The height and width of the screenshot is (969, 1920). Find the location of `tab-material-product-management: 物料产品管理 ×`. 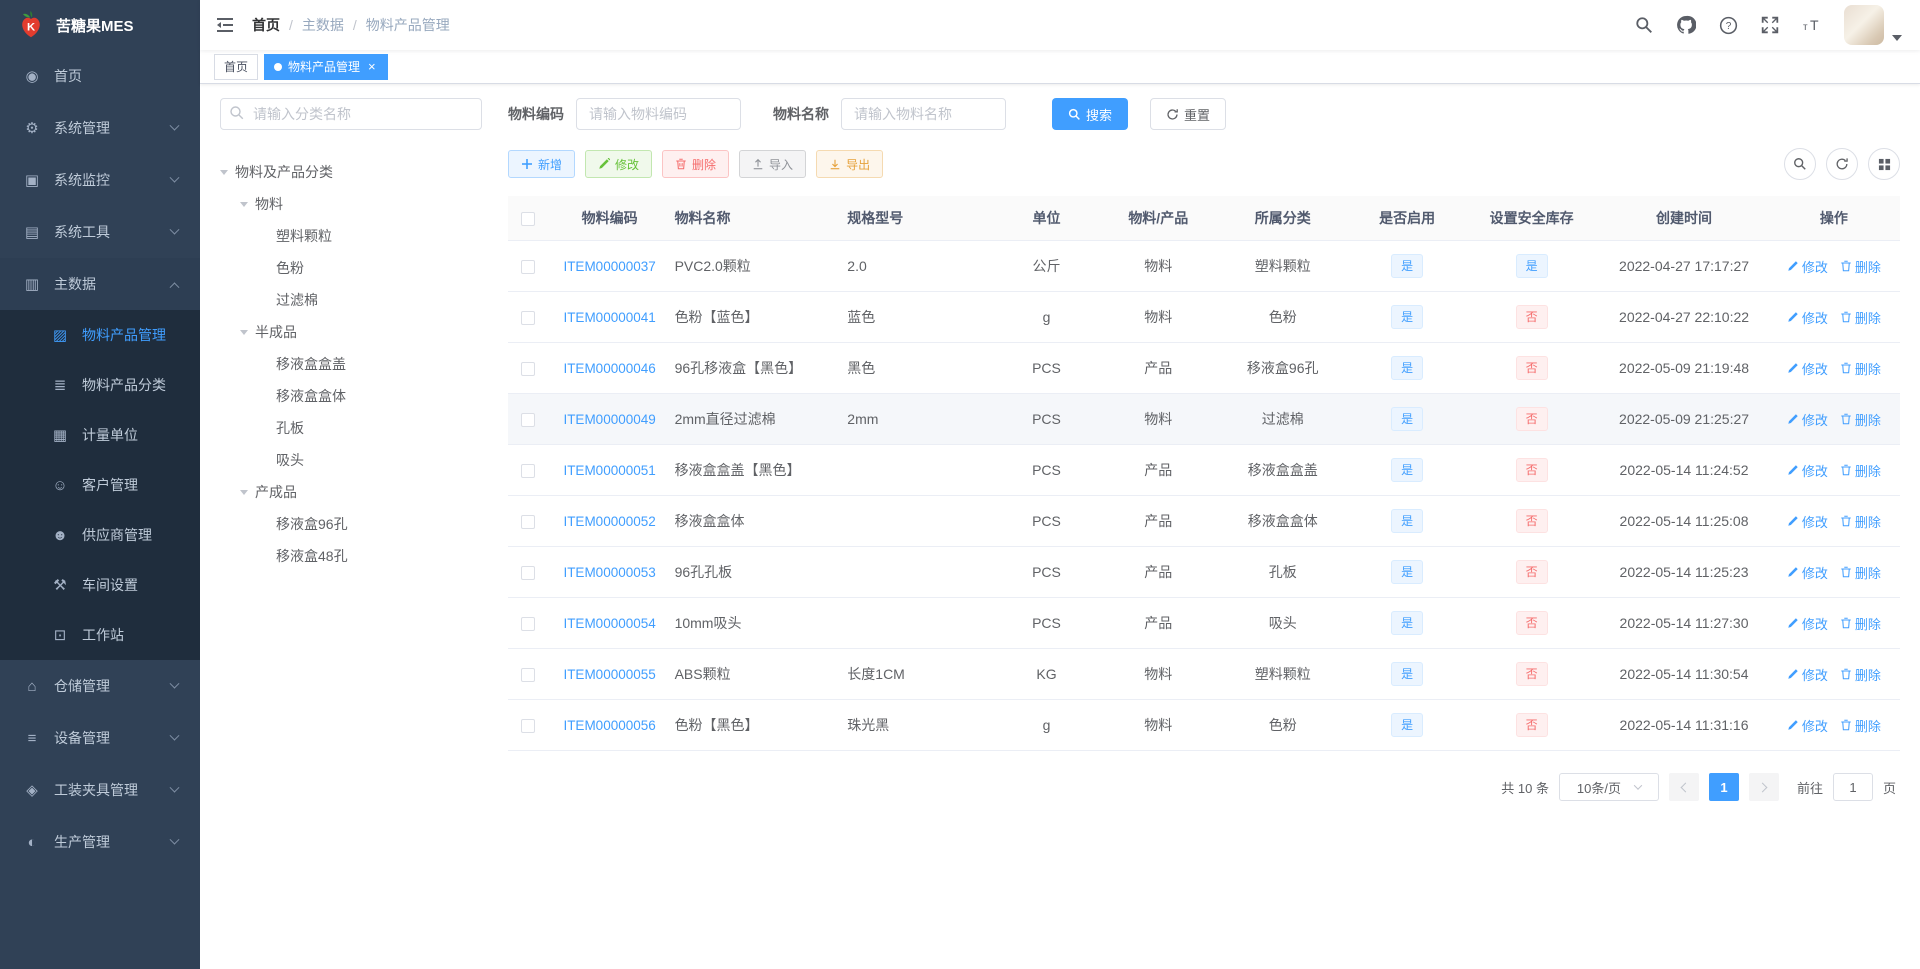

tab-material-product-management: 物料产品管理 × is located at coordinates (326, 66).